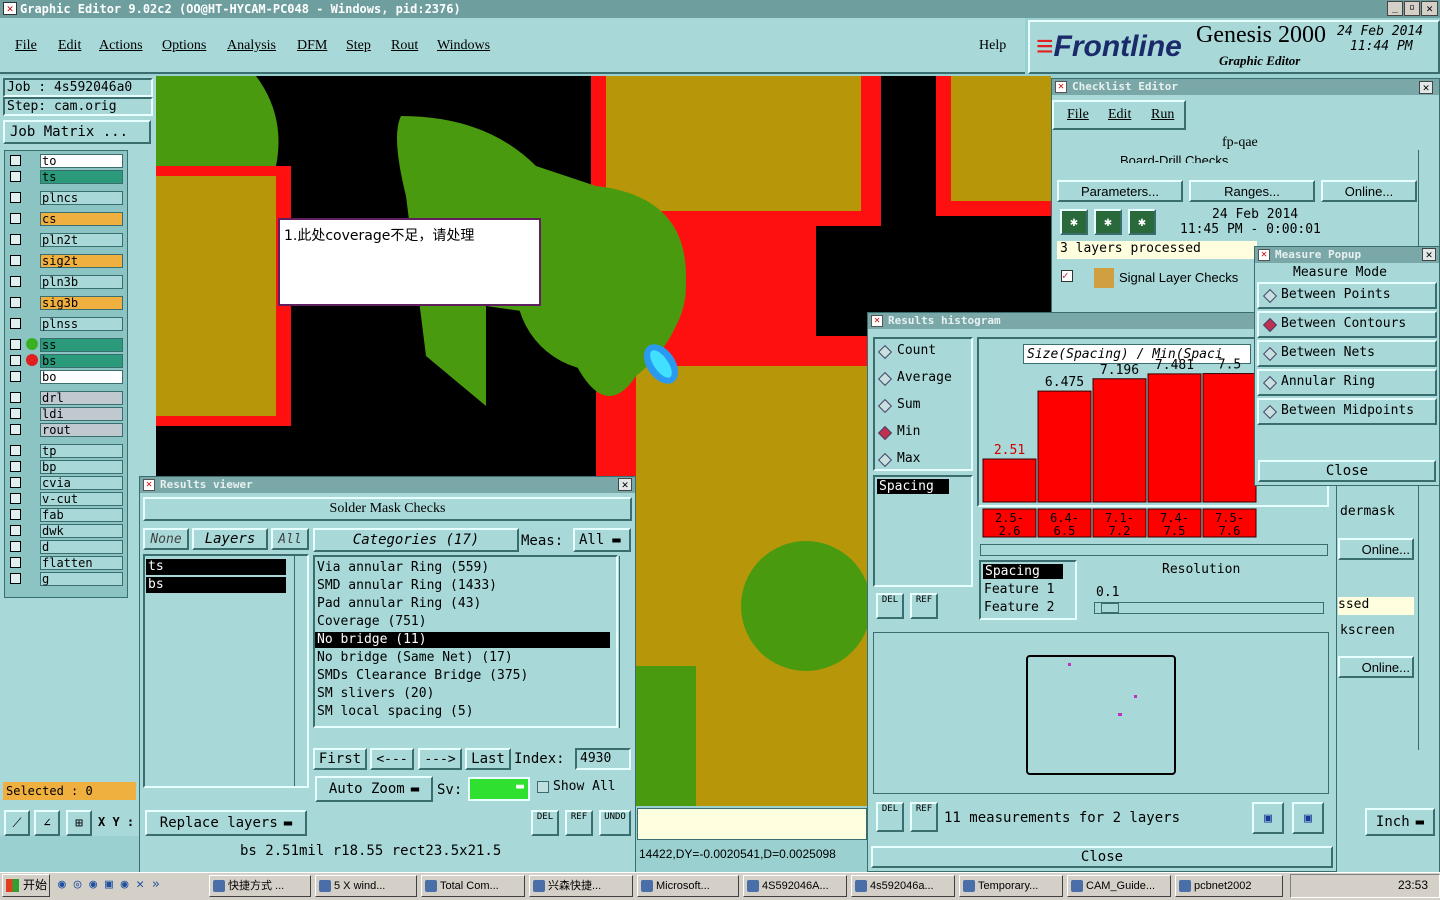  Describe the element at coordinates (230, 539) in the screenshot. I see `layers-button: Layers` at that location.